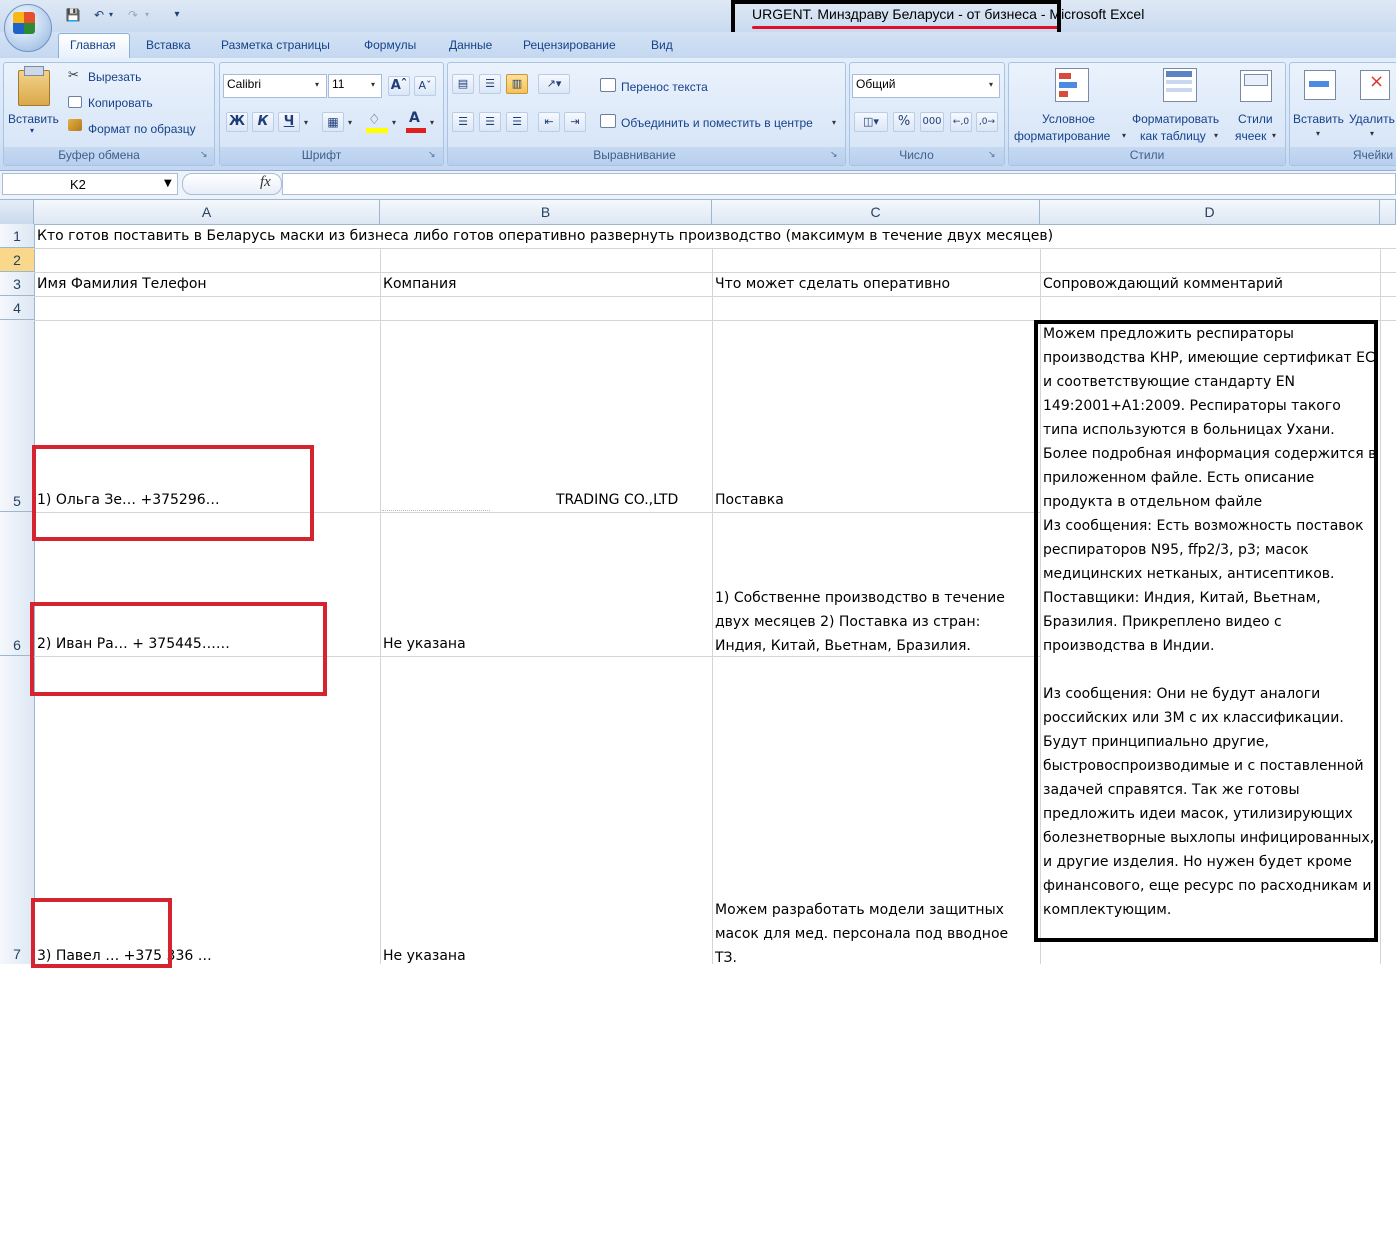 The width and height of the screenshot is (1396, 1252). I want to click on insert-cells-button: Вставить, so click(1318, 119).